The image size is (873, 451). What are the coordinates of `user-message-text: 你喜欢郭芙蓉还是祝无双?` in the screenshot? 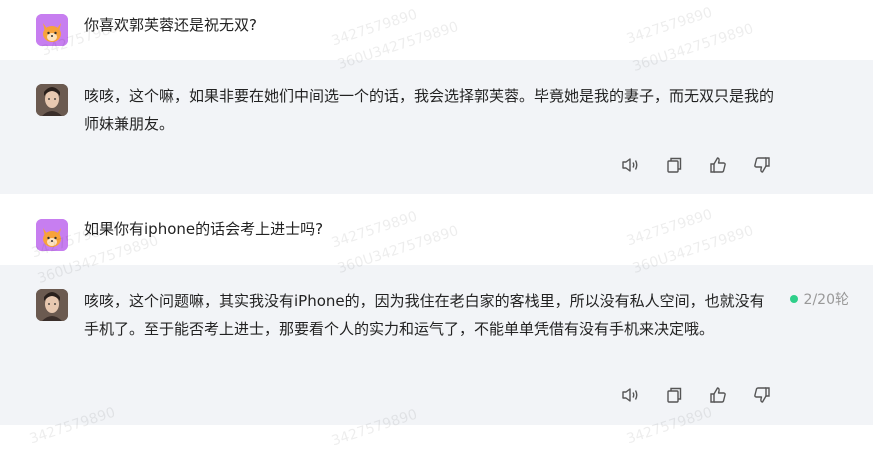 It's located at (170, 25).